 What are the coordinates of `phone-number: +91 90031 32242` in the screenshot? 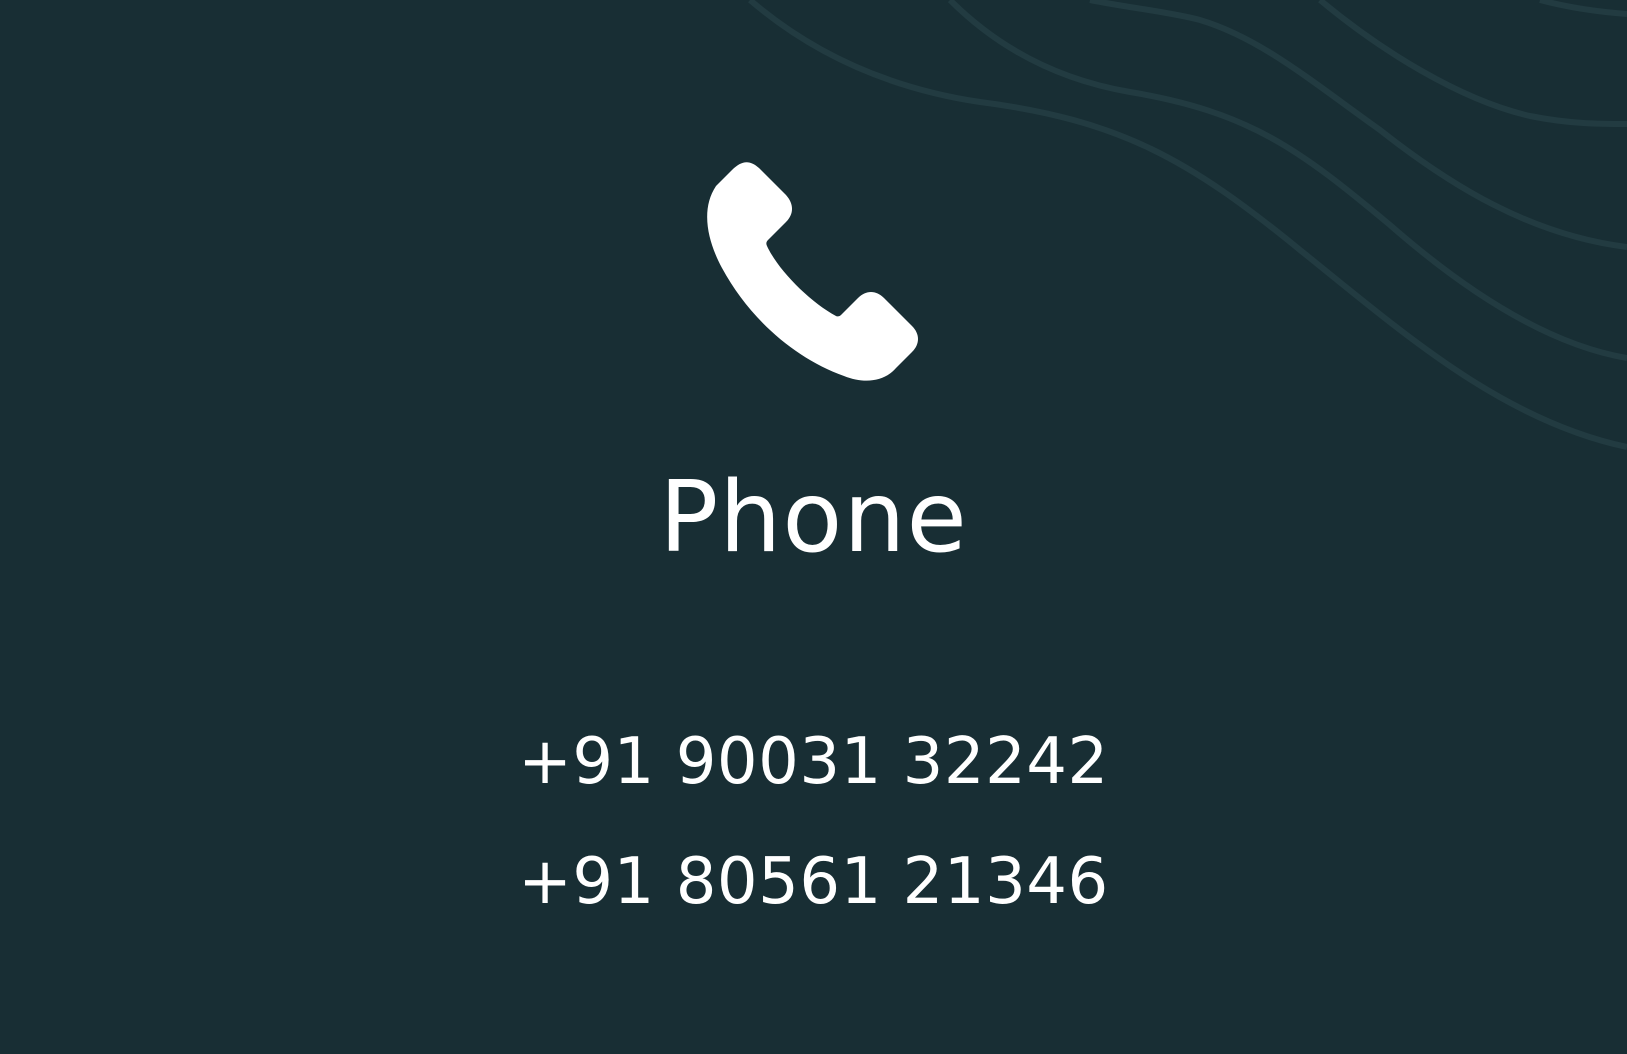 It's located at (813, 762).